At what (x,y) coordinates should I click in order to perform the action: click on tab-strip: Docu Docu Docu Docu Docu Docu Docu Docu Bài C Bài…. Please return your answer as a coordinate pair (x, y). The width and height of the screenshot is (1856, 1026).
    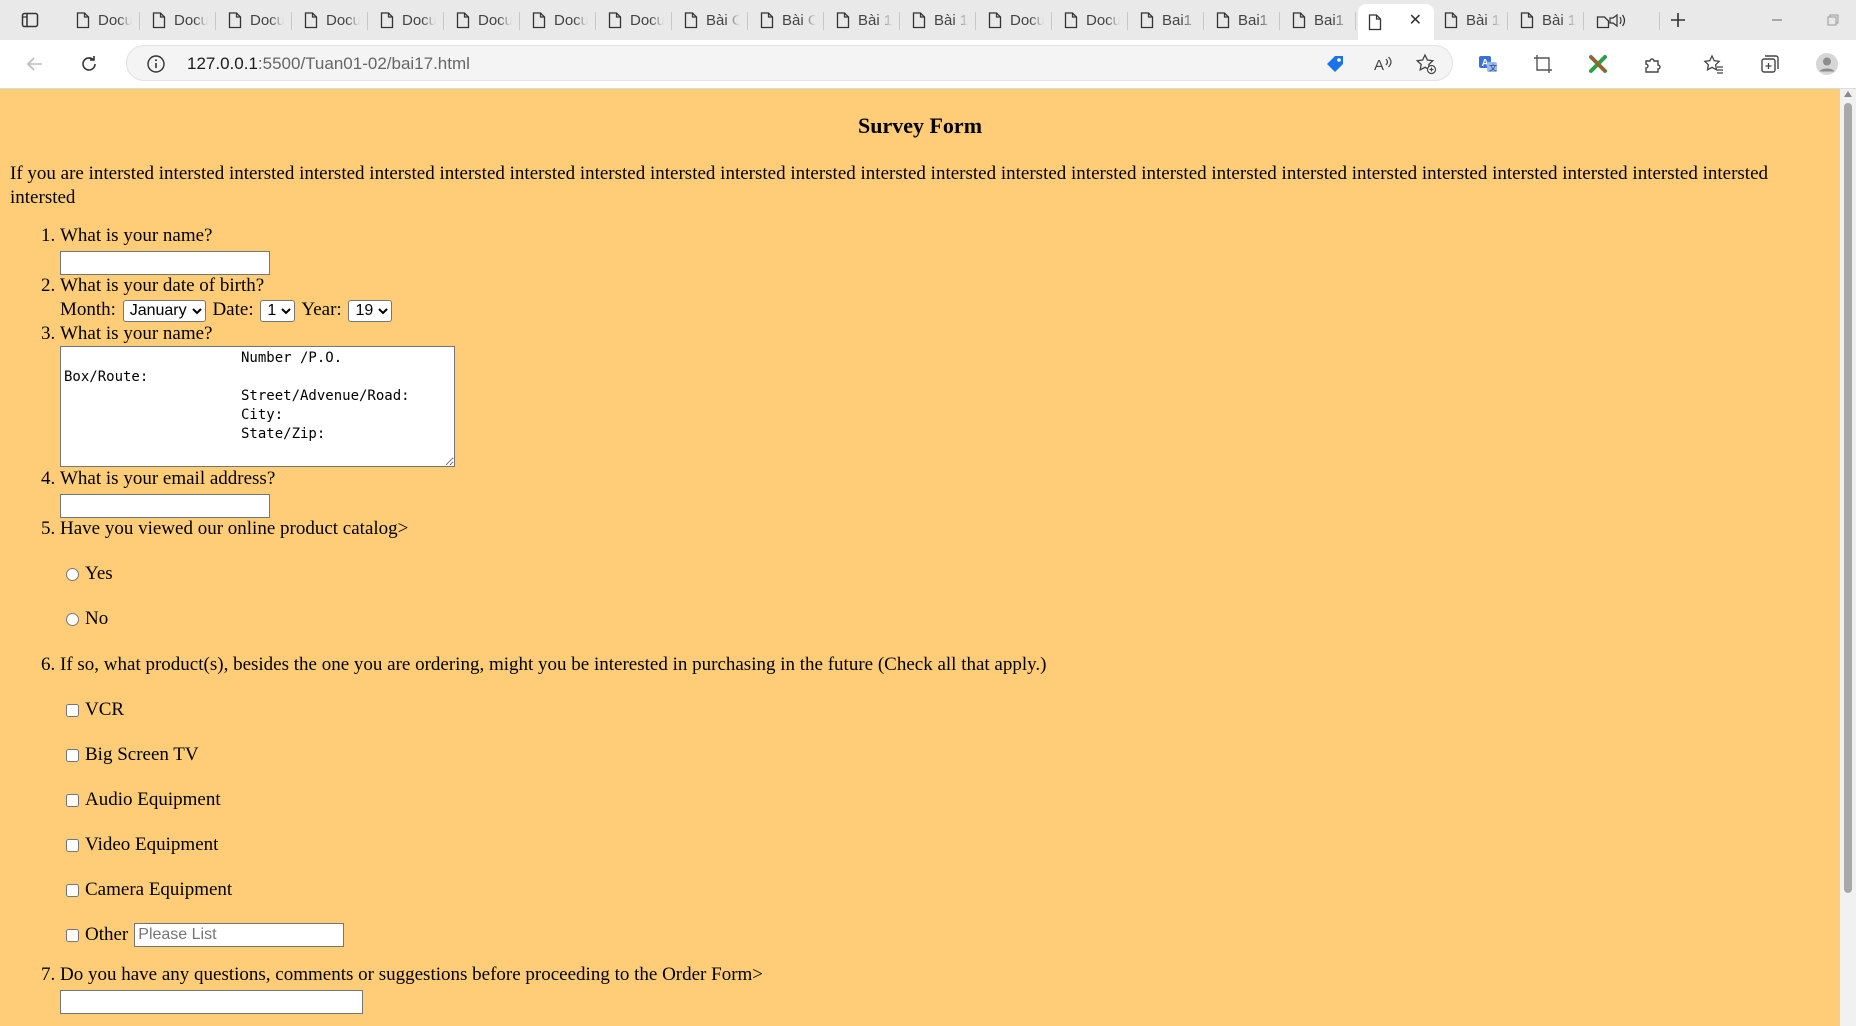
    Looking at the image, I should click on (928, 20).